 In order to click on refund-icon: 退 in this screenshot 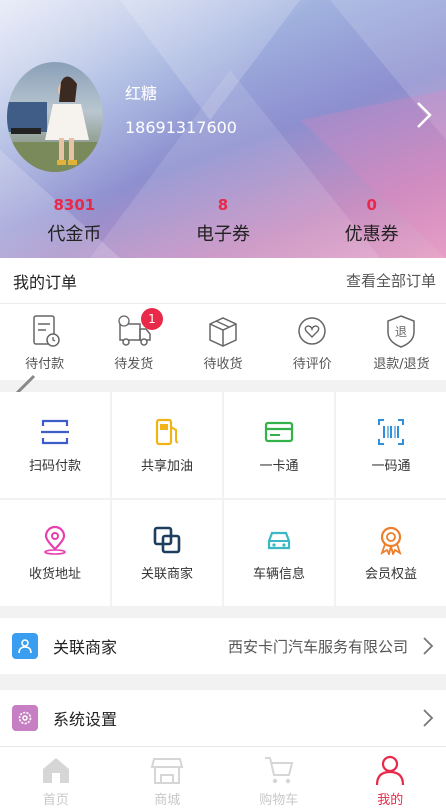, I will do `click(401, 331)`.